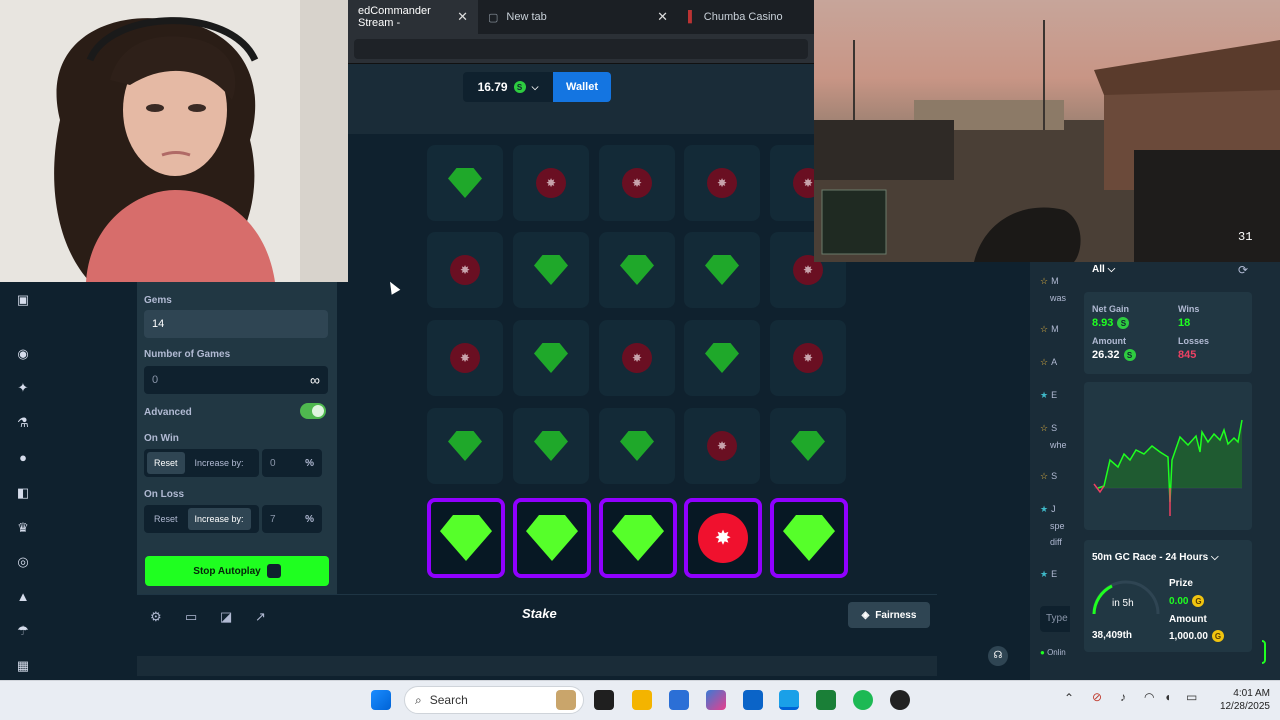  Describe the element at coordinates (604, 700) in the screenshot. I see `task-view-icon` at that location.